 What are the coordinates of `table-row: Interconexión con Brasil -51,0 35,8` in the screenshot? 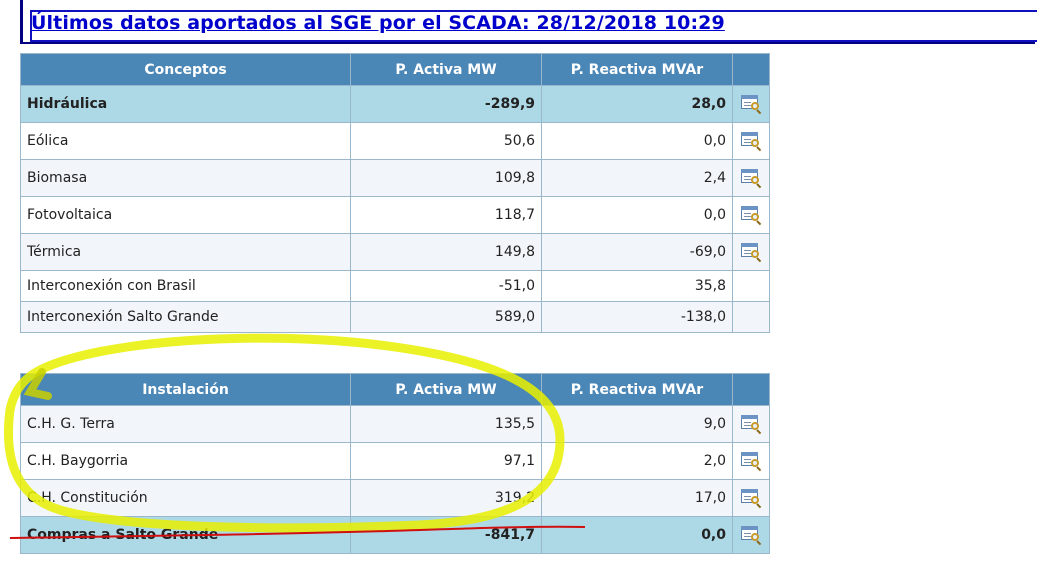 It's located at (395, 286).